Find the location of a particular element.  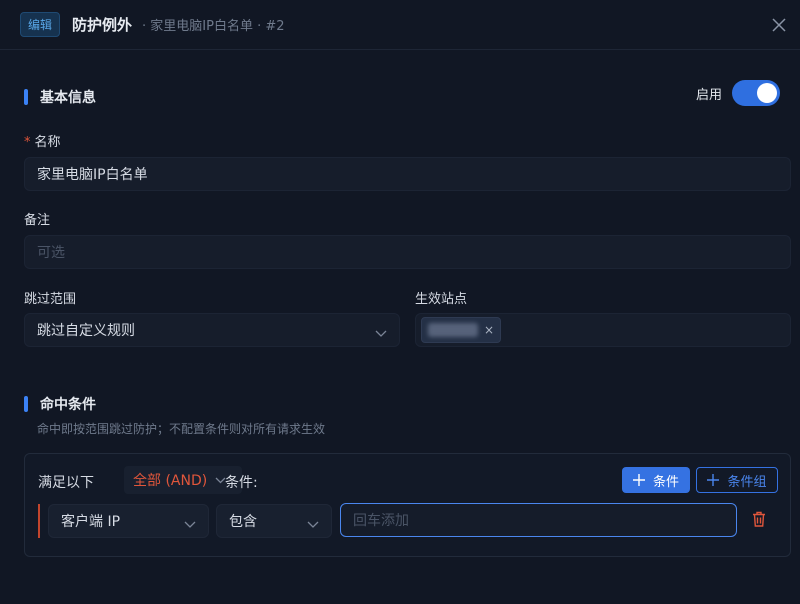

condition-value-placeholder: 回车添加 is located at coordinates (381, 521).